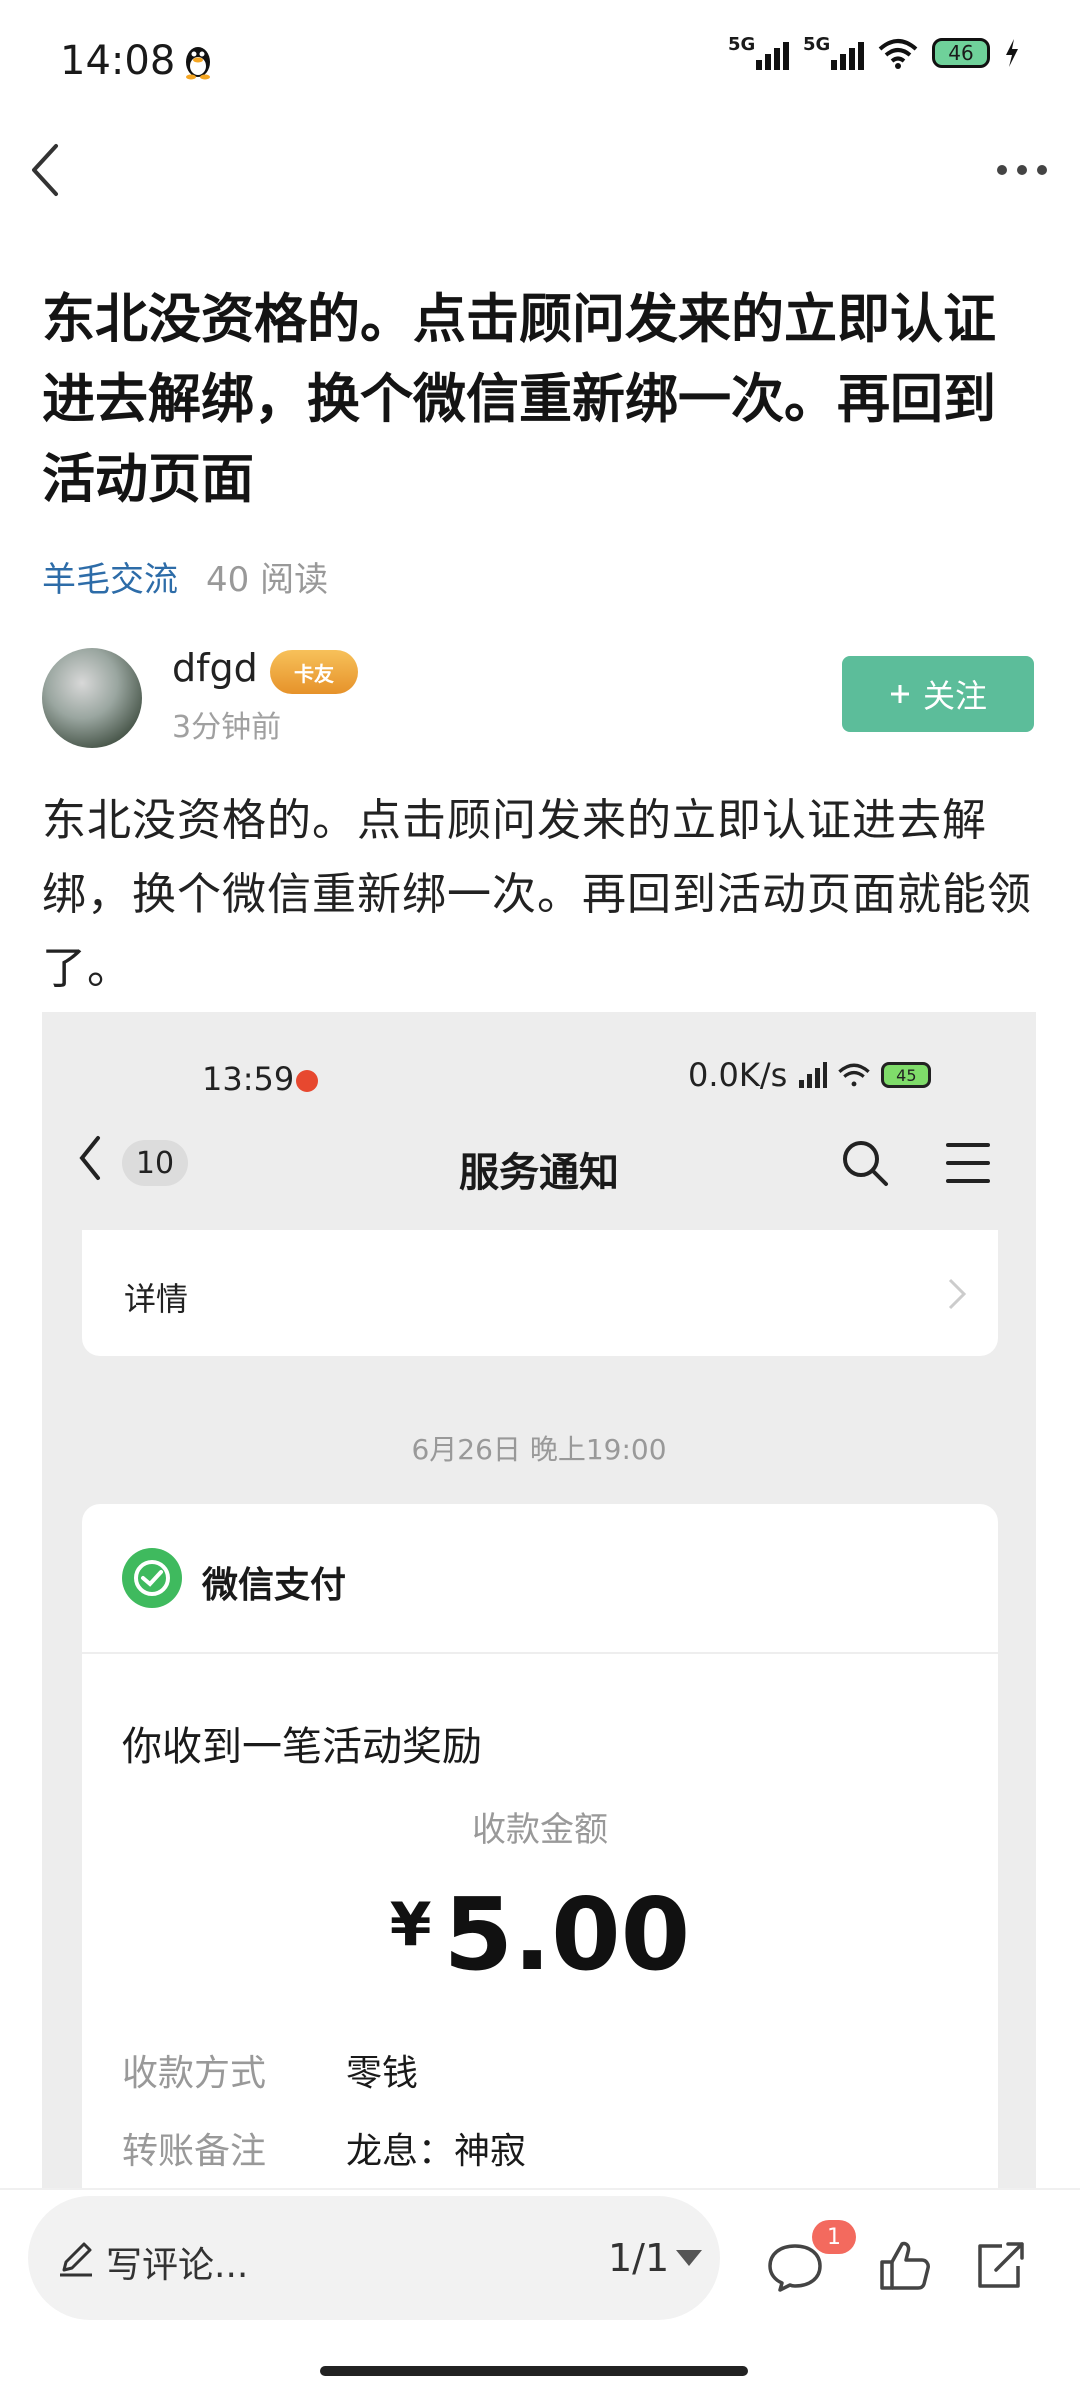 This screenshot has width=1080, height=2402. I want to click on member-badge: 卡友, so click(314, 672).